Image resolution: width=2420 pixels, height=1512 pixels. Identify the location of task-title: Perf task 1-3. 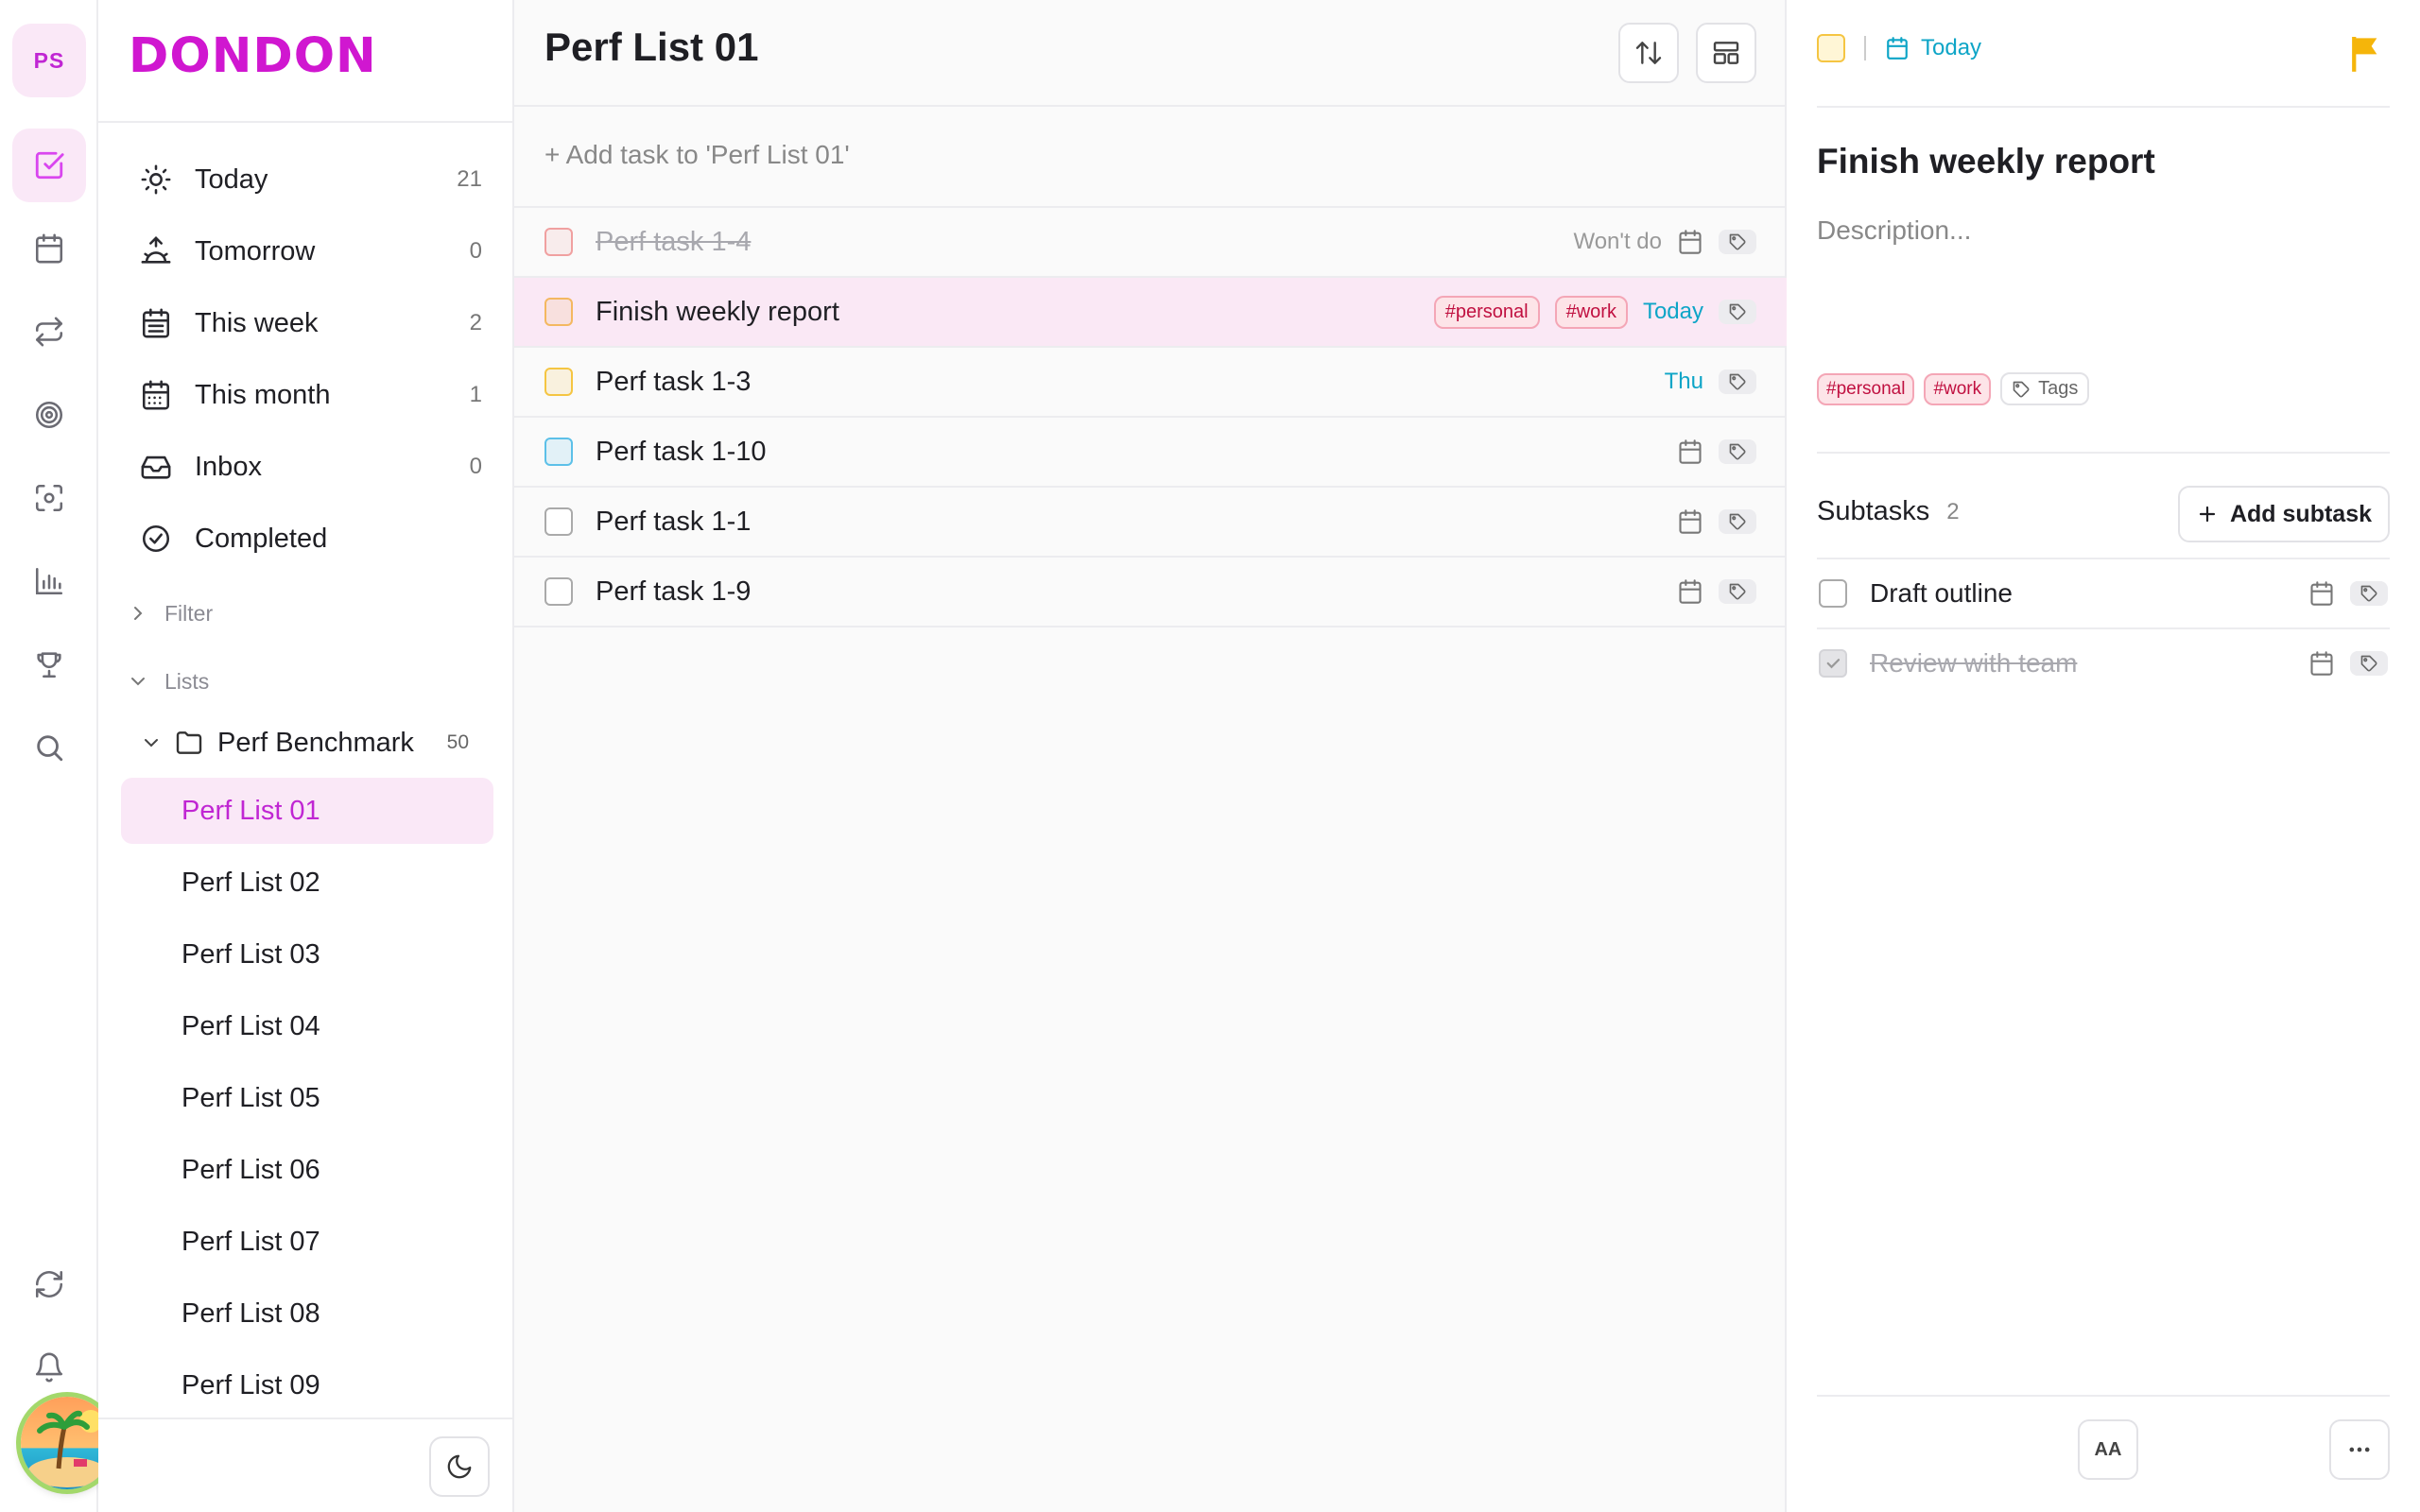
(674, 381).